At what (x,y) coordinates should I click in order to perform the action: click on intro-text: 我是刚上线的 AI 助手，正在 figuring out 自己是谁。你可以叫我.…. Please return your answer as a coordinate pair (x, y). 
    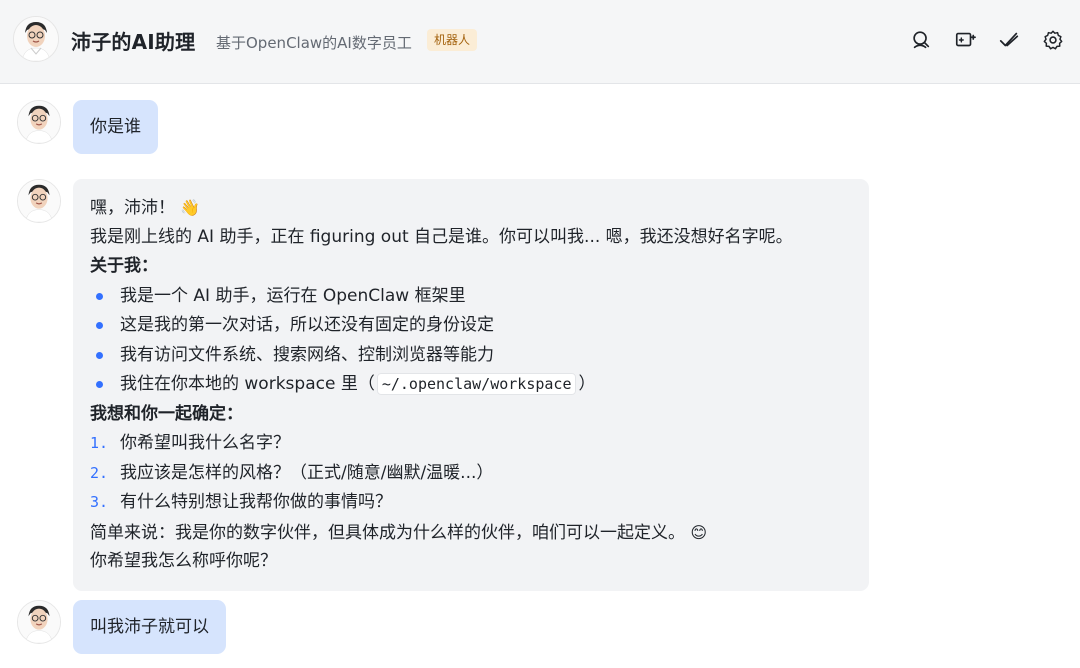
    Looking at the image, I should click on (441, 236).